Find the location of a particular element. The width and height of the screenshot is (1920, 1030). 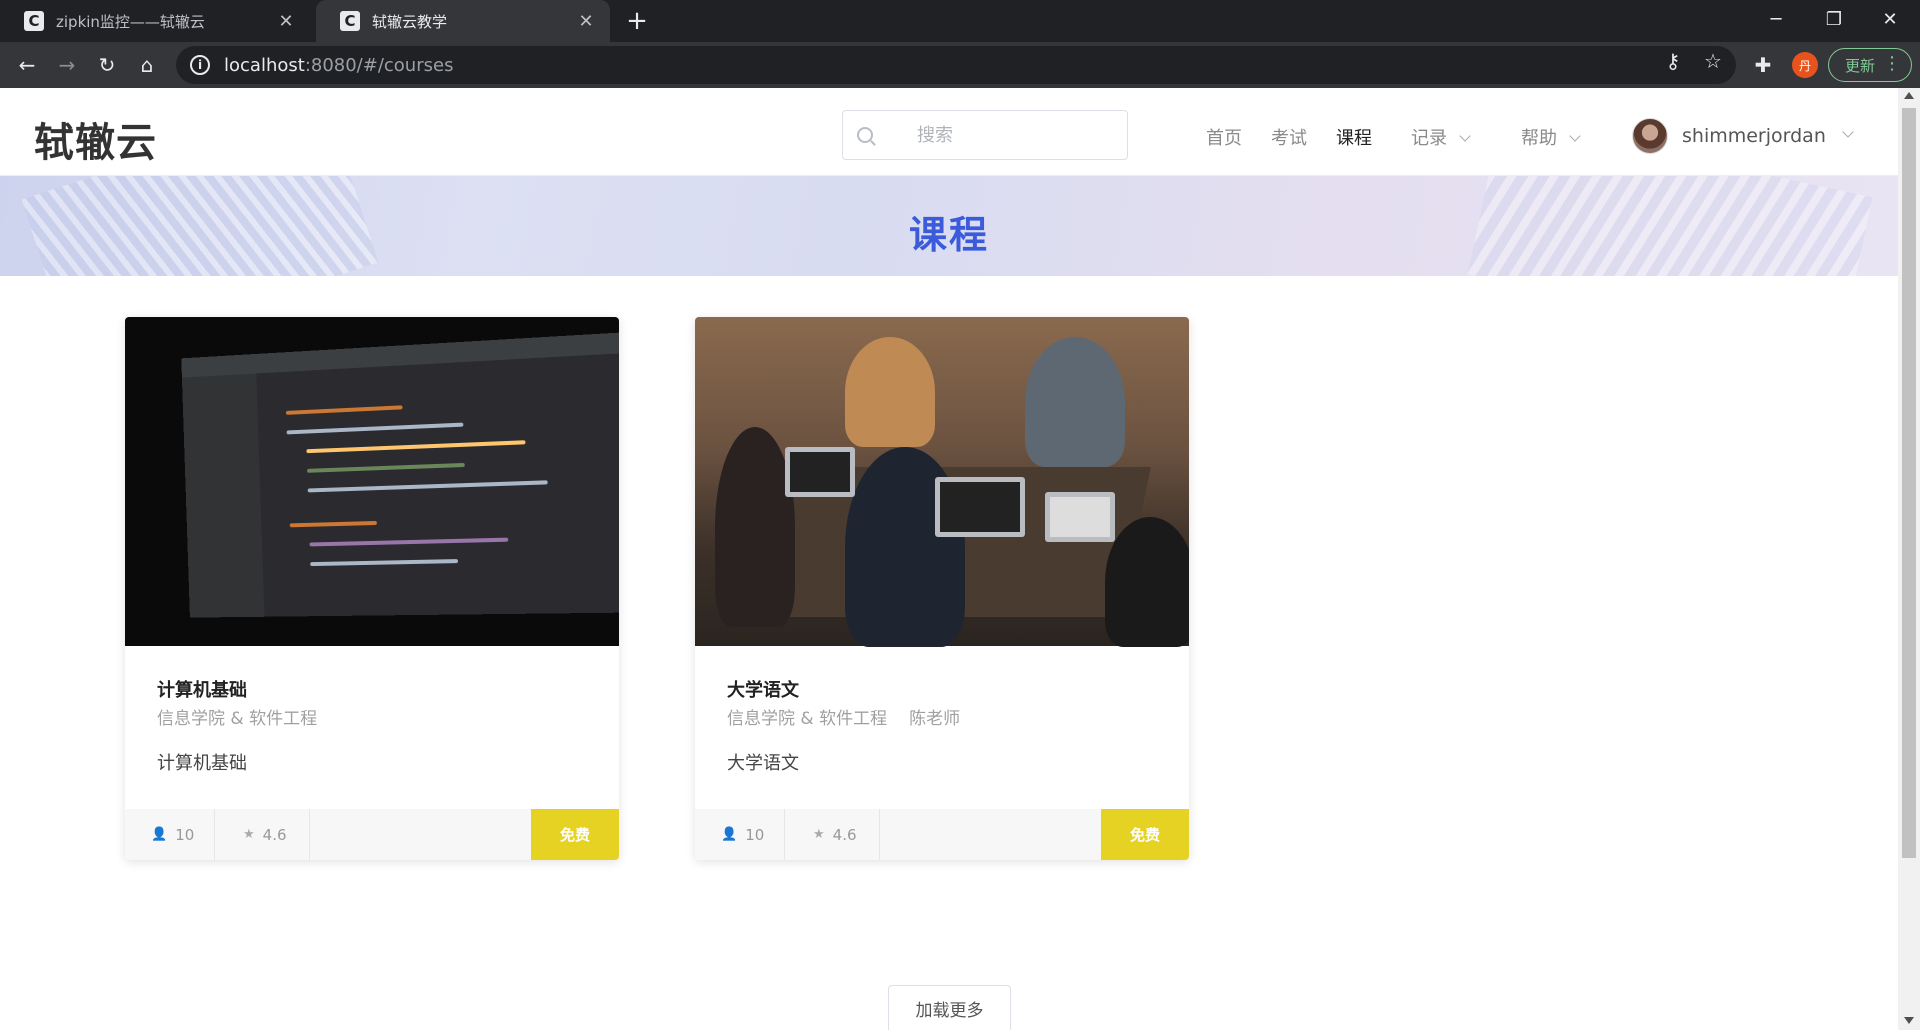

page-scrollbar is located at coordinates (1909, 559).